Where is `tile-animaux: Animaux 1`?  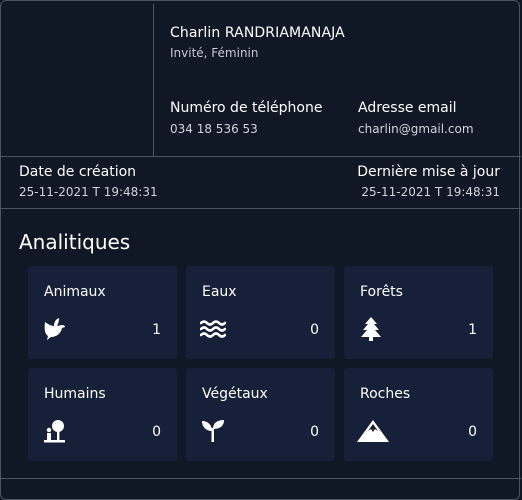 tile-animaux: Animaux 1 is located at coordinates (102, 312).